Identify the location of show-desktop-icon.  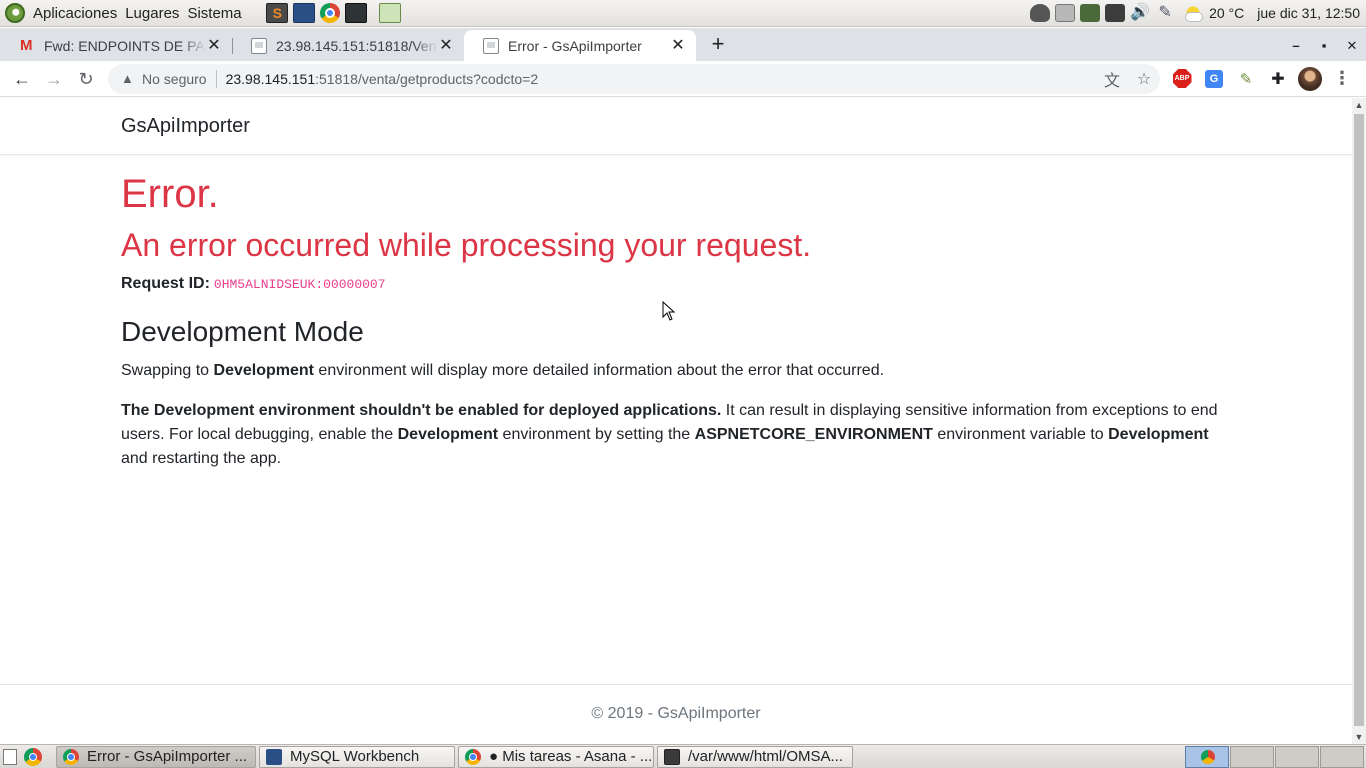
(10, 756).